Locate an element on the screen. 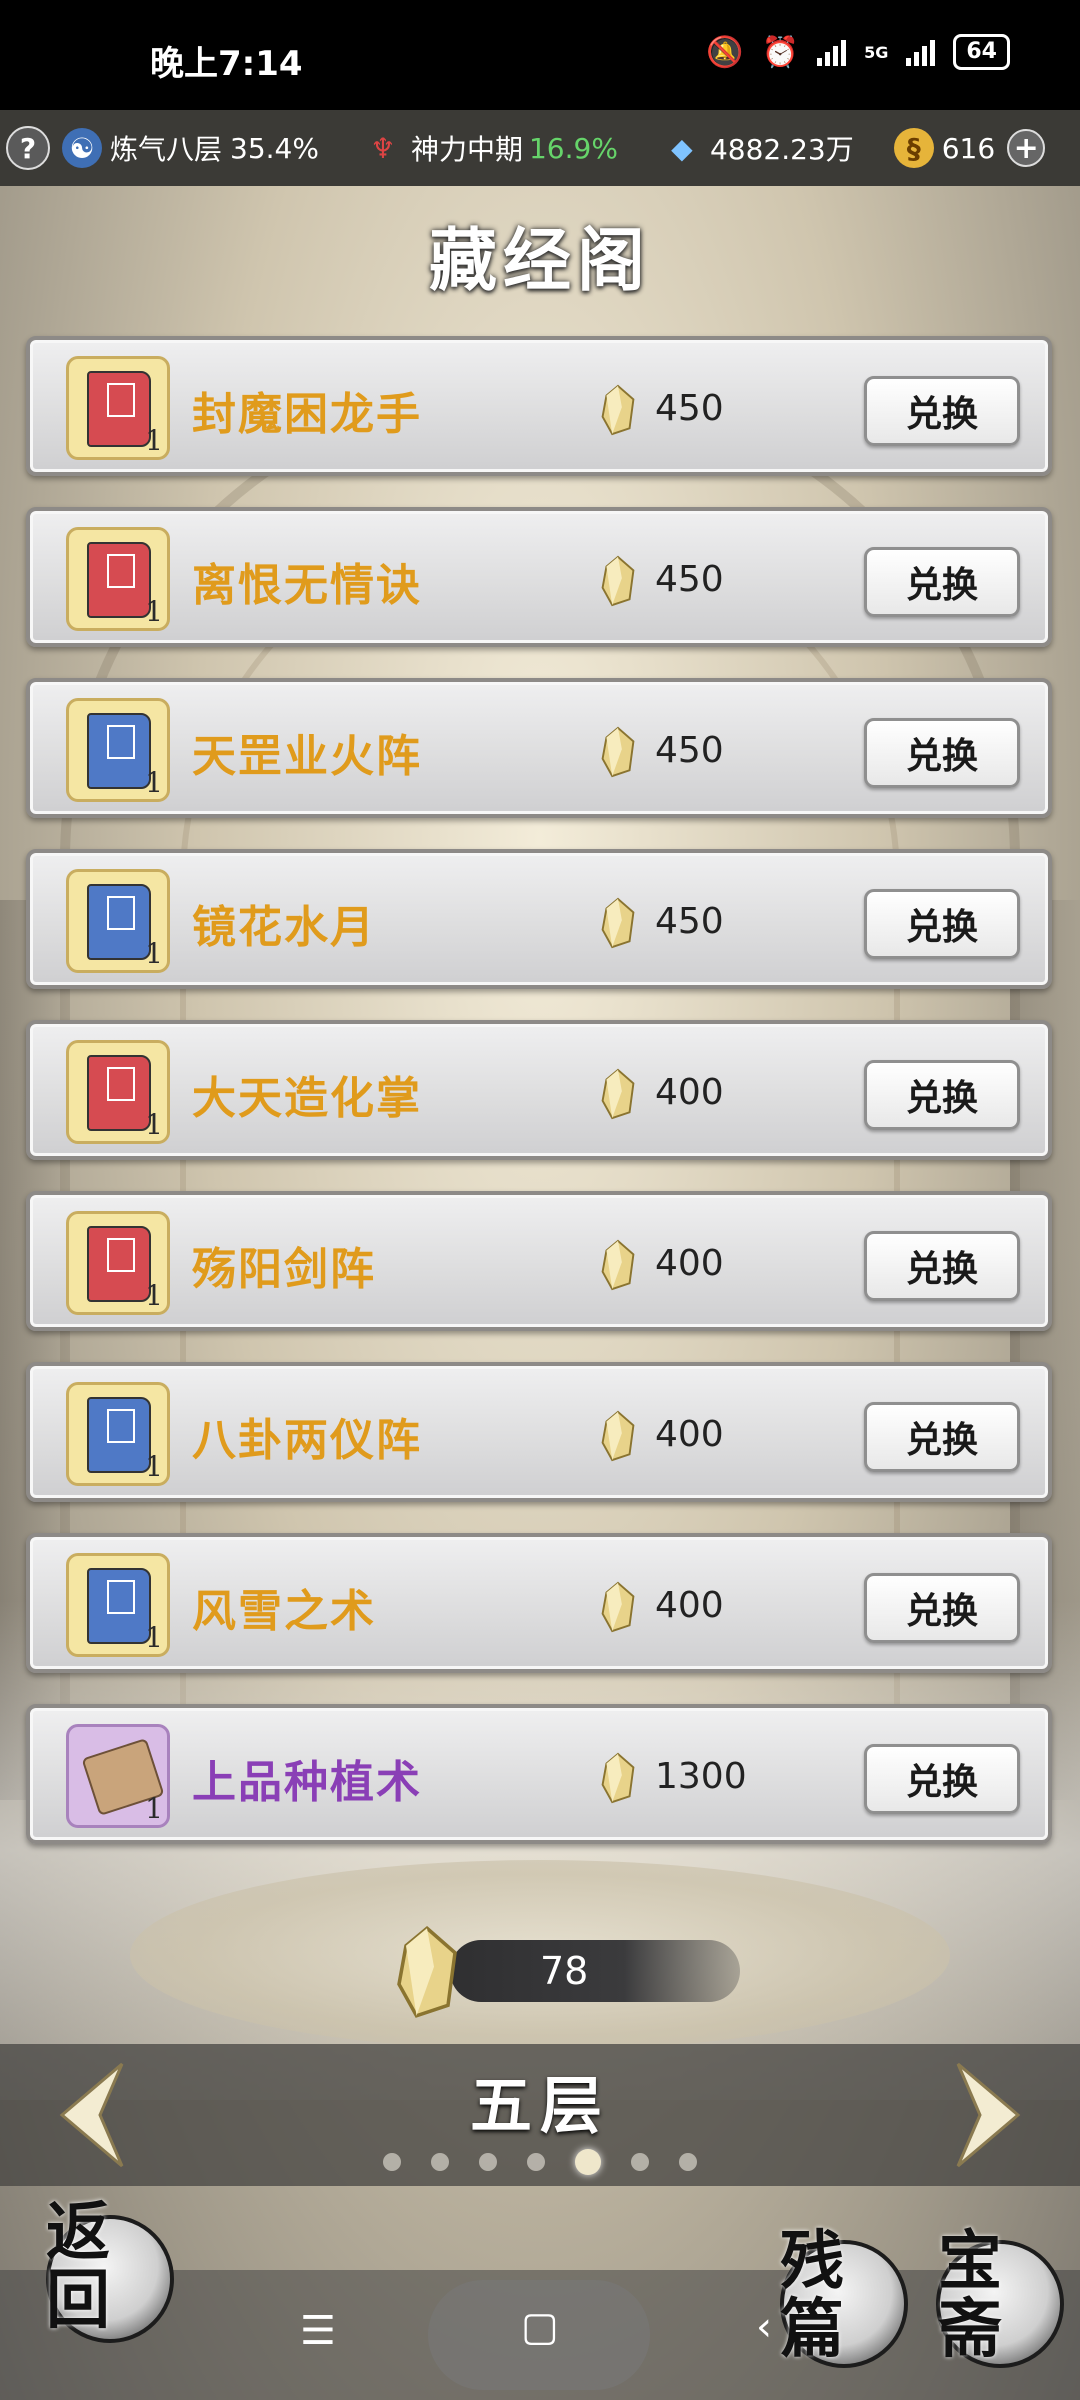 The image size is (1080, 2400). scroll-icon: 1 is located at coordinates (118, 1776).